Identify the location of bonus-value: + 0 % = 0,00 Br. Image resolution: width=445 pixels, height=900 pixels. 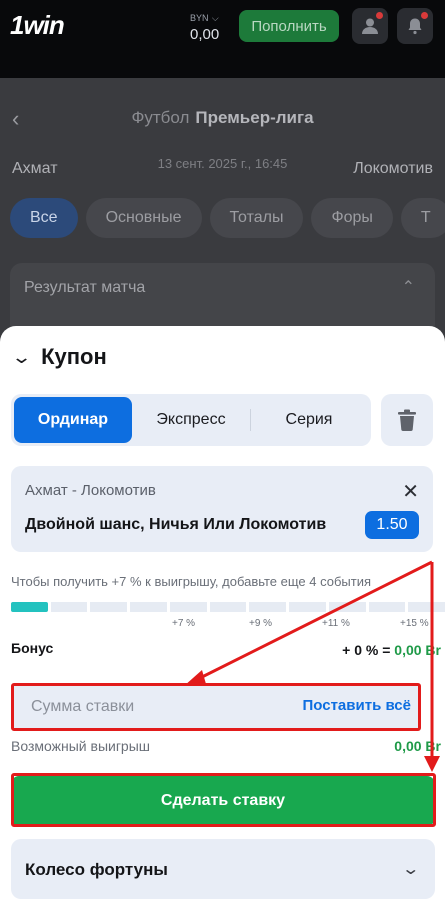
(391, 650).